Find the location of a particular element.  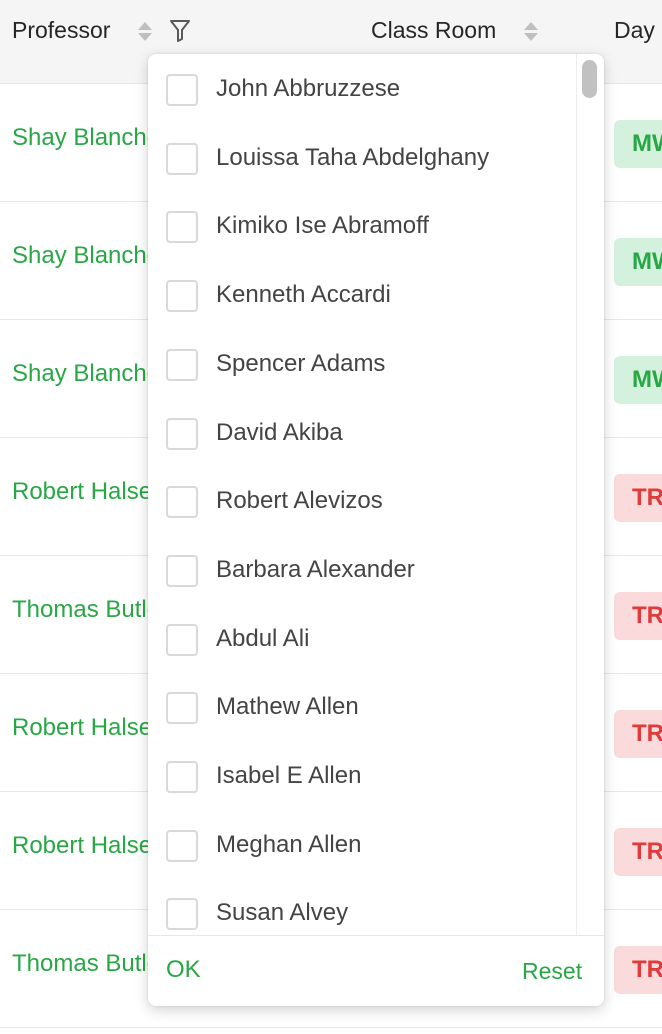

column-header-professor: Professor is located at coordinates (61, 30).